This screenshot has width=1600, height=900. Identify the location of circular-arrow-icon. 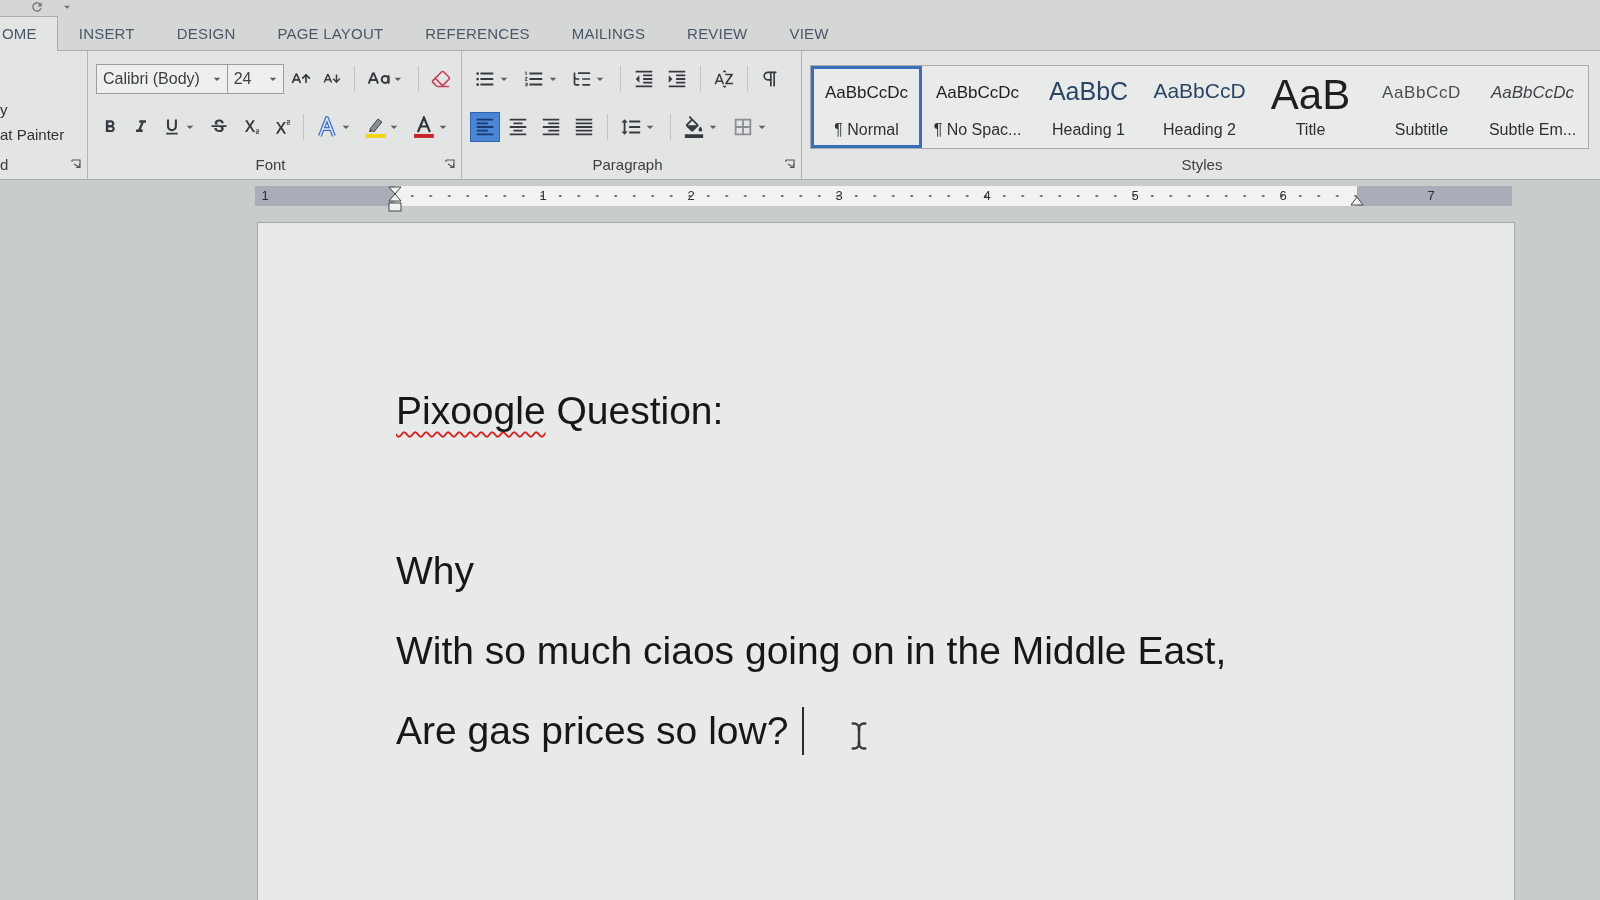
(37, 7).